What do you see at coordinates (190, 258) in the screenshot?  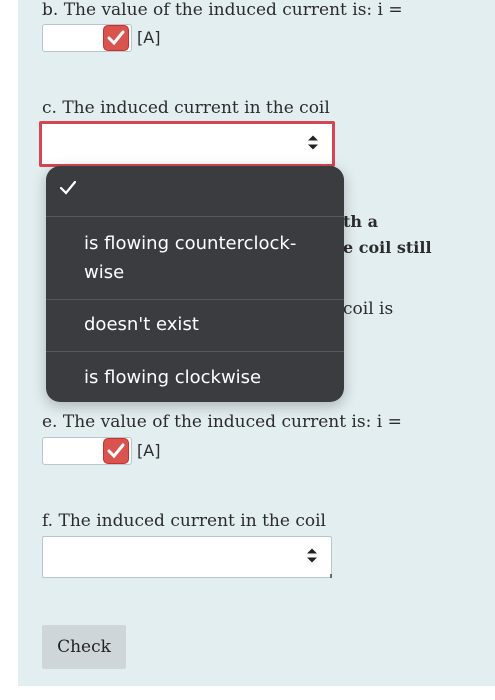 I see `dropdown-option-label: is flowing counterclock- wise` at bounding box center [190, 258].